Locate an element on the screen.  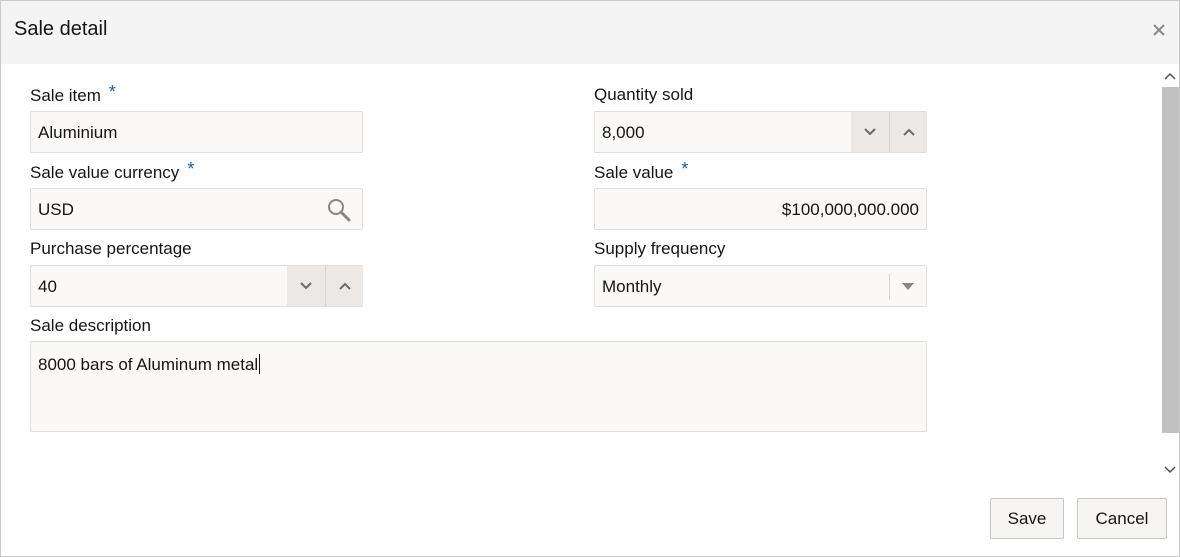
sale-value-currency-label: Sale value currency * is located at coordinates (112, 171).